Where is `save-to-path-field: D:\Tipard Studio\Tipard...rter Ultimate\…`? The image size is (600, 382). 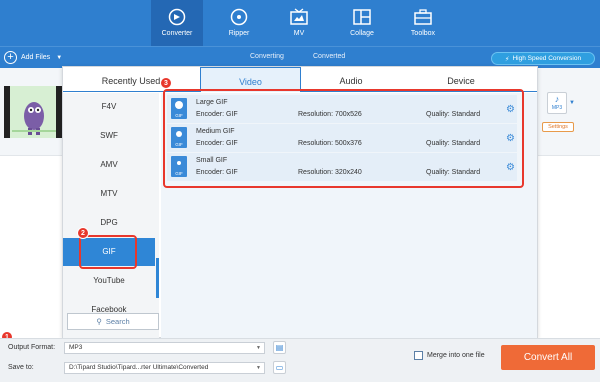 save-to-path-field: D:\Tipard Studio\Tipard...rter Ultimate\… is located at coordinates (164, 368).